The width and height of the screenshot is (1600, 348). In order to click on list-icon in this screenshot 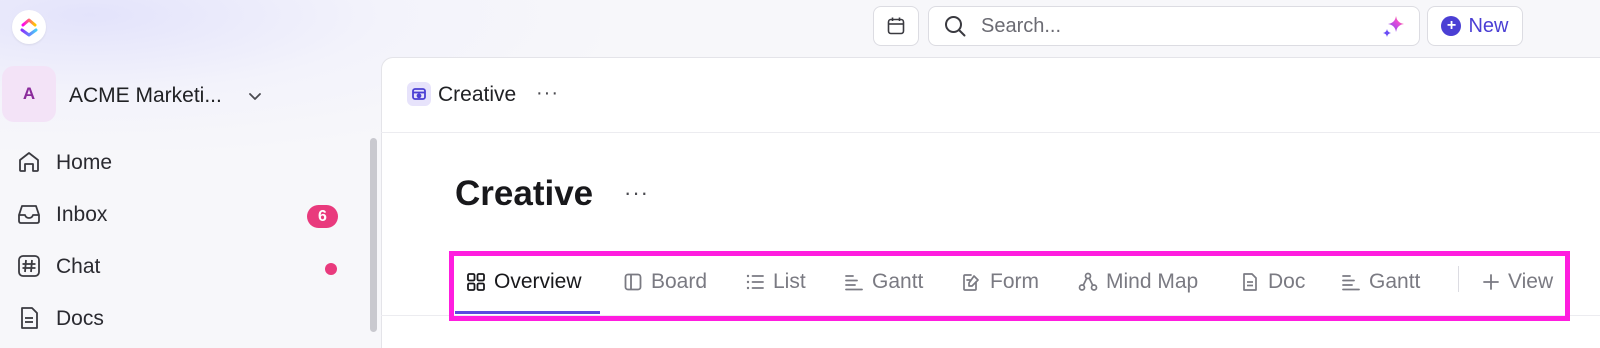, I will do `click(755, 282)`.